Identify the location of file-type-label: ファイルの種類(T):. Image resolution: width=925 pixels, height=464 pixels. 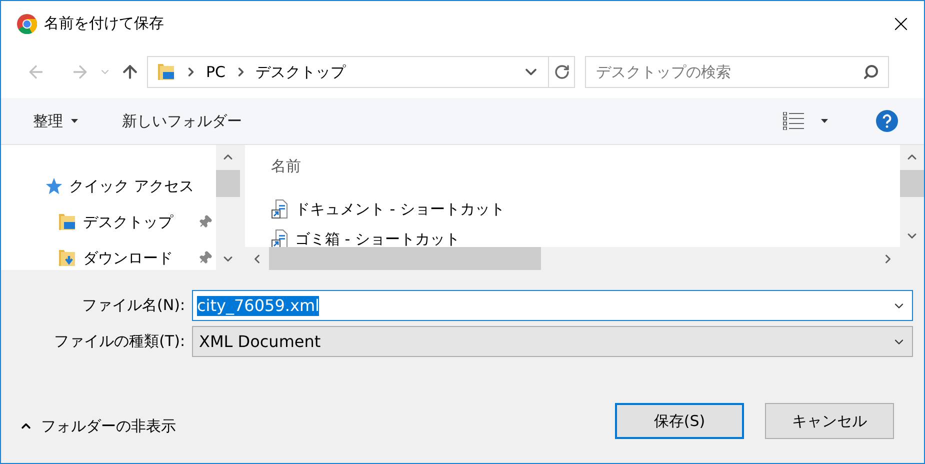
(119, 341).